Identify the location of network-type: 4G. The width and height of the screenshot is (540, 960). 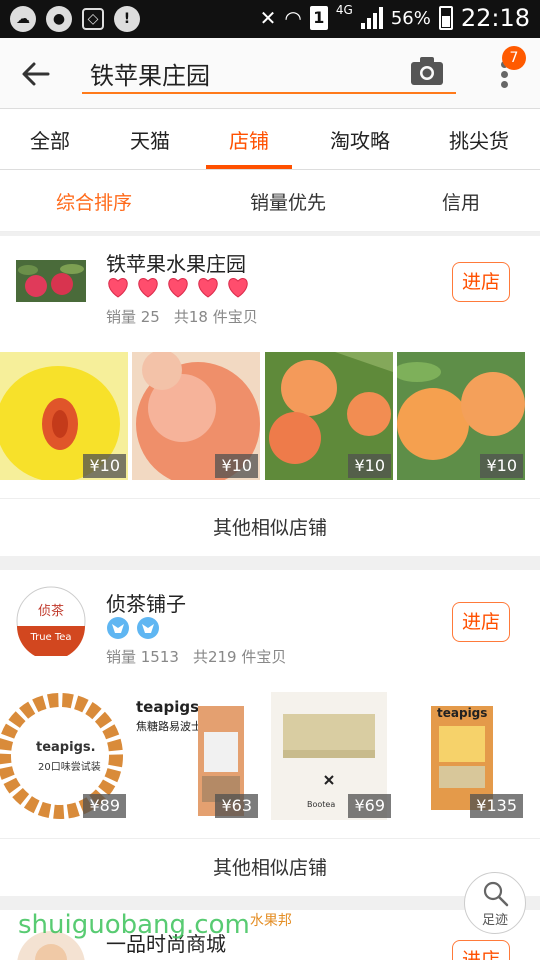
(344, 10).